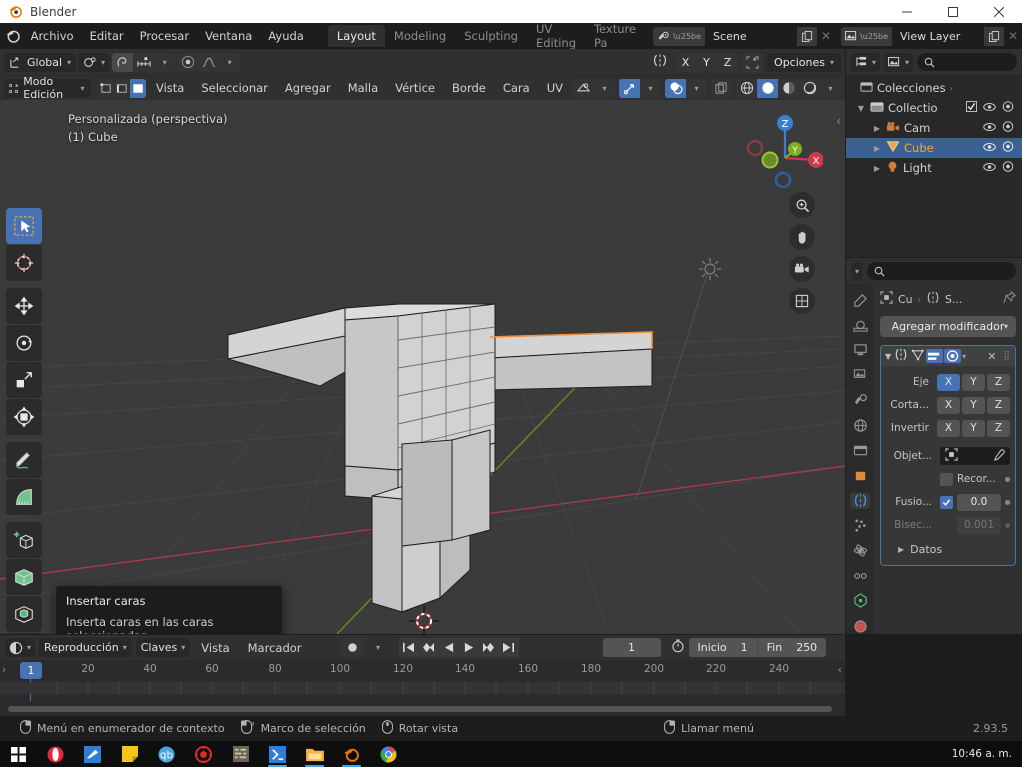 The image size is (1022, 767). What do you see at coordinates (31, 670) in the screenshot?
I see `playhead-badge: 1` at bounding box center [31, 670].